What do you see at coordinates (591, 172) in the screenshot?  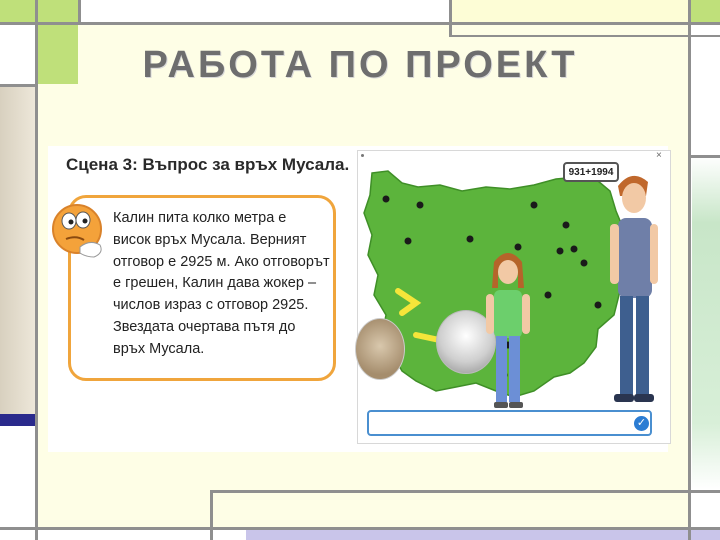 I see `hint-badge: 931+1994` at bounding box center [591, 172].